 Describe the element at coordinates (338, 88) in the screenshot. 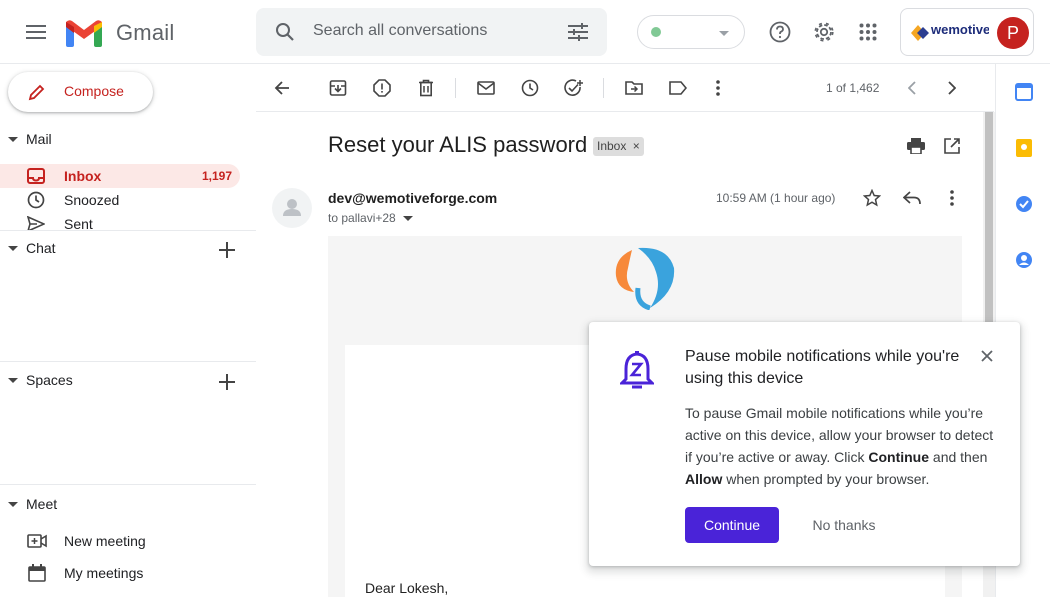

I see `archive-icon` at that location.